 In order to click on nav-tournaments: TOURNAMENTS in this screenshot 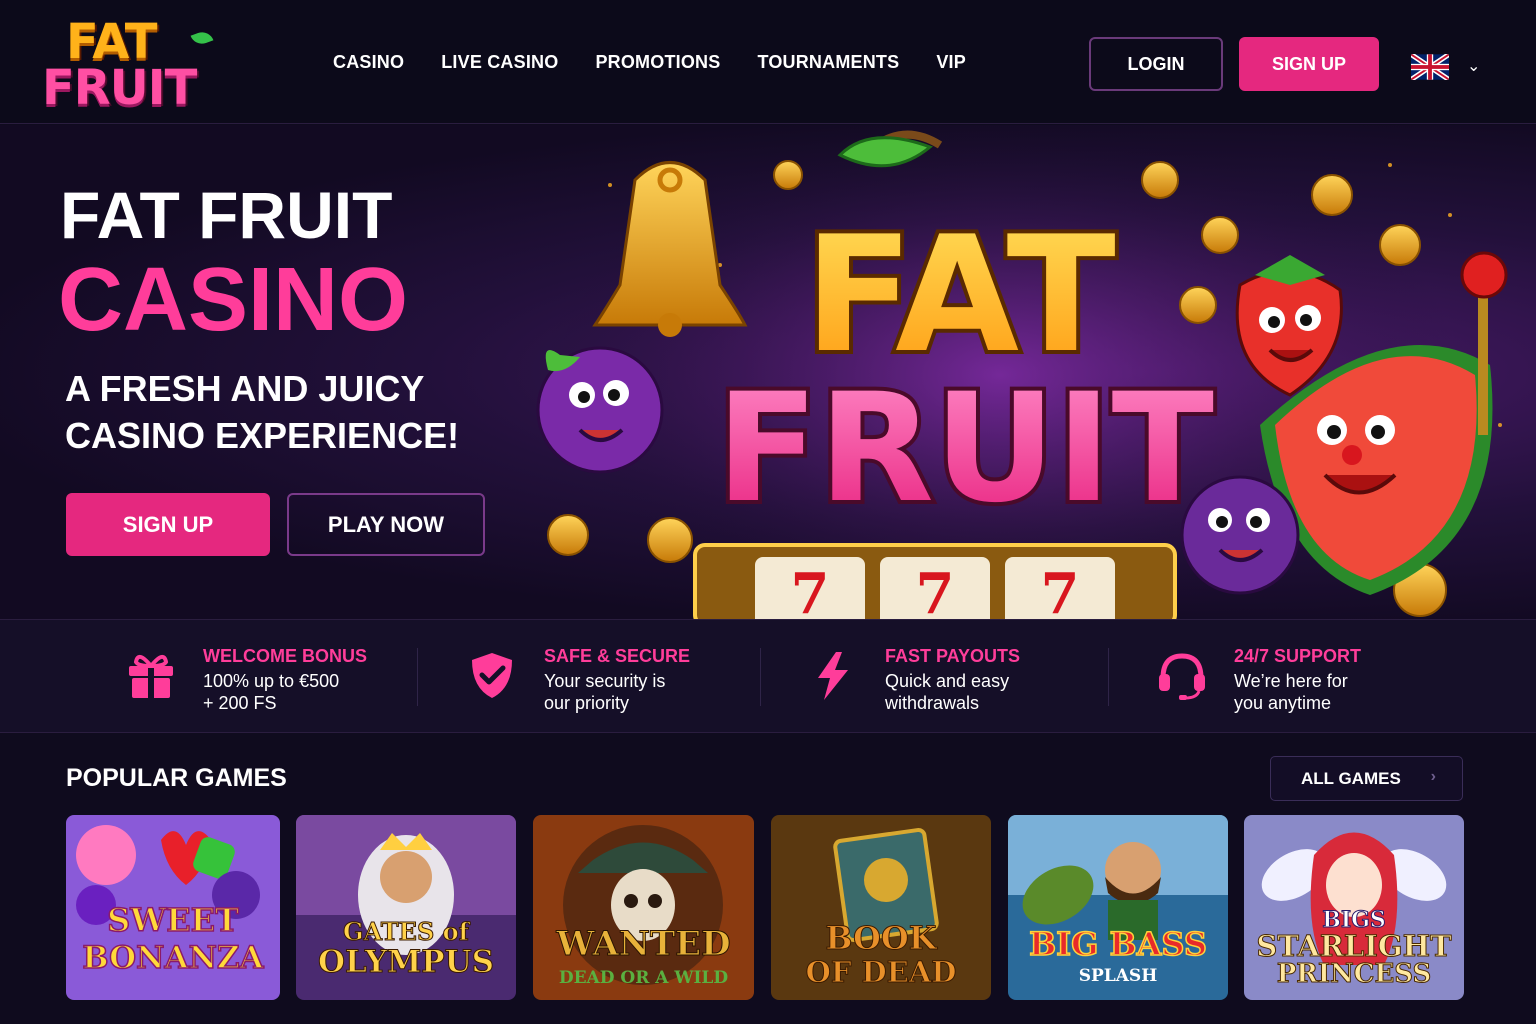, I will do `click(828, 62)`.